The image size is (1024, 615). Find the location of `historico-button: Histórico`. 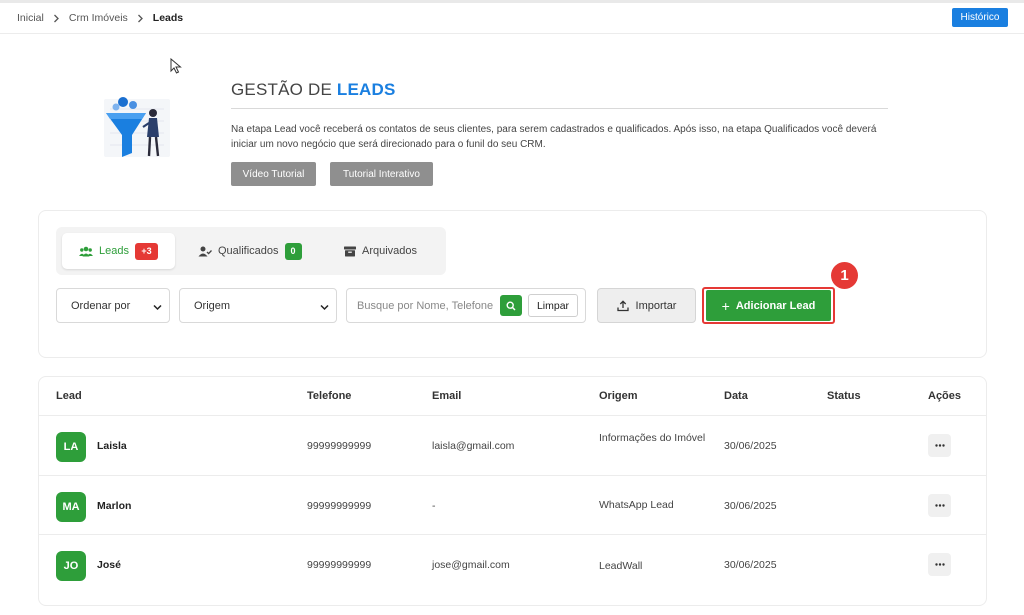

historico-button: Histórico is located at coordinates (980, 17).